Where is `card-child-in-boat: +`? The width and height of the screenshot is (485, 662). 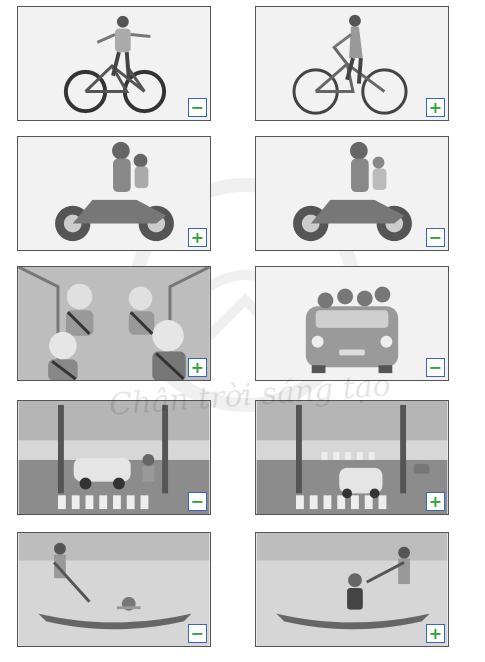 card-child-in-boat: + is located at coordinates (352, 589).